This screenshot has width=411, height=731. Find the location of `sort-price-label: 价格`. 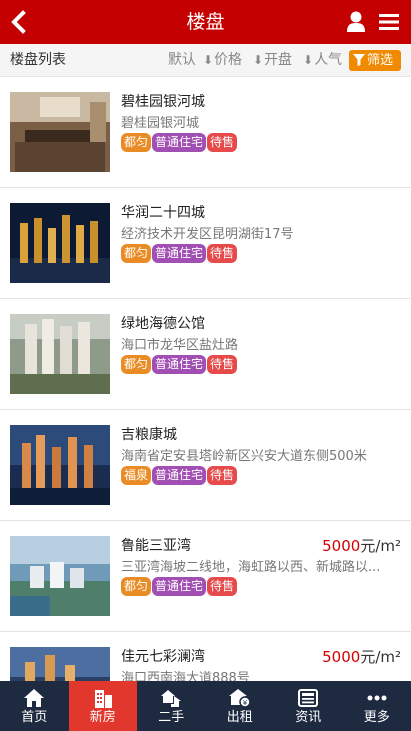

sort-price-label: 价格 is located at coordinates (228, 60).